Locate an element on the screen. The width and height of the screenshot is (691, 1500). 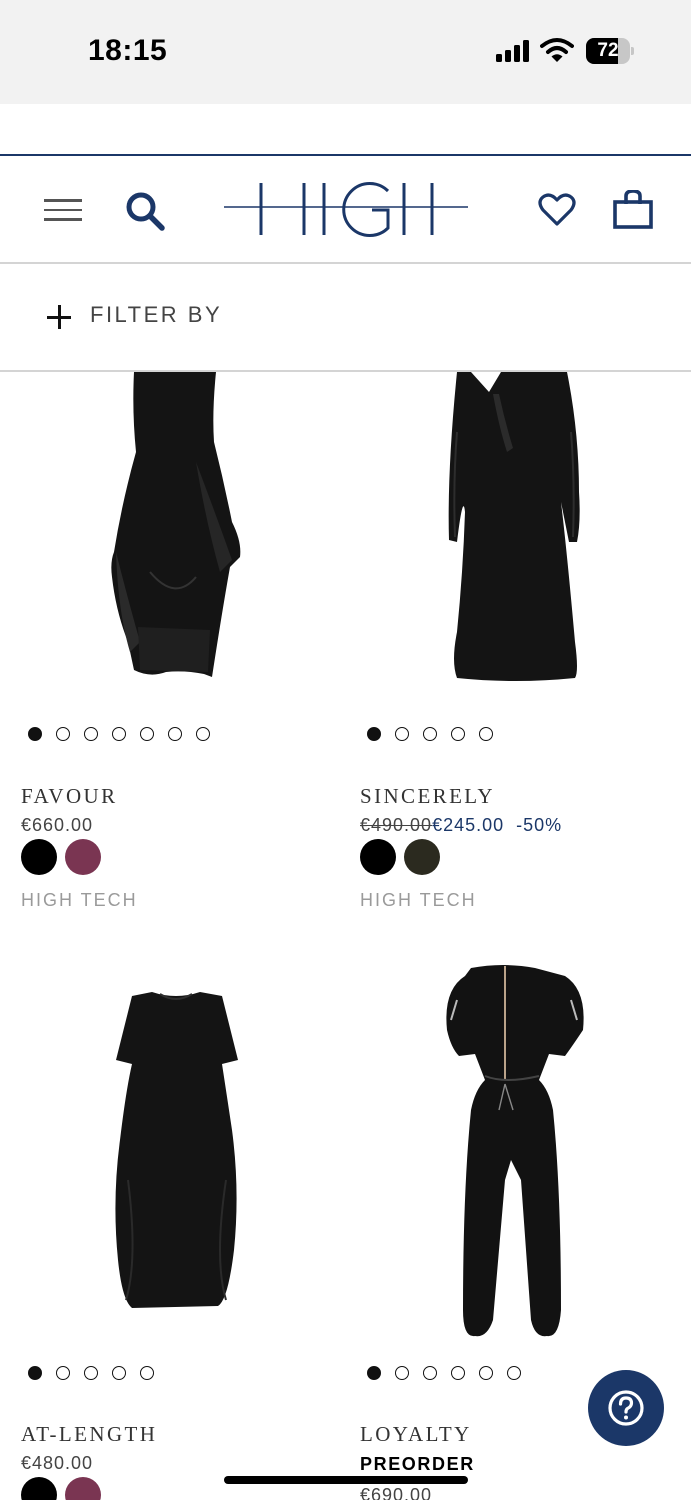
product-price: €490.00€245.00 -50% is located at coordinates (461, 825).